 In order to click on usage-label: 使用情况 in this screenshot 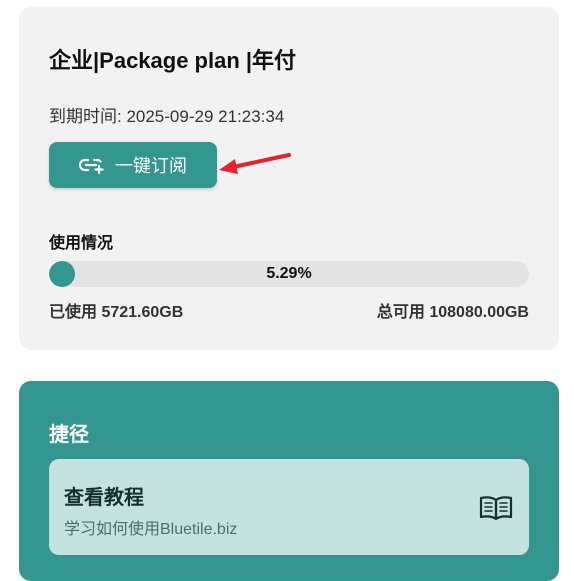, I will do `click(81, 243)`.